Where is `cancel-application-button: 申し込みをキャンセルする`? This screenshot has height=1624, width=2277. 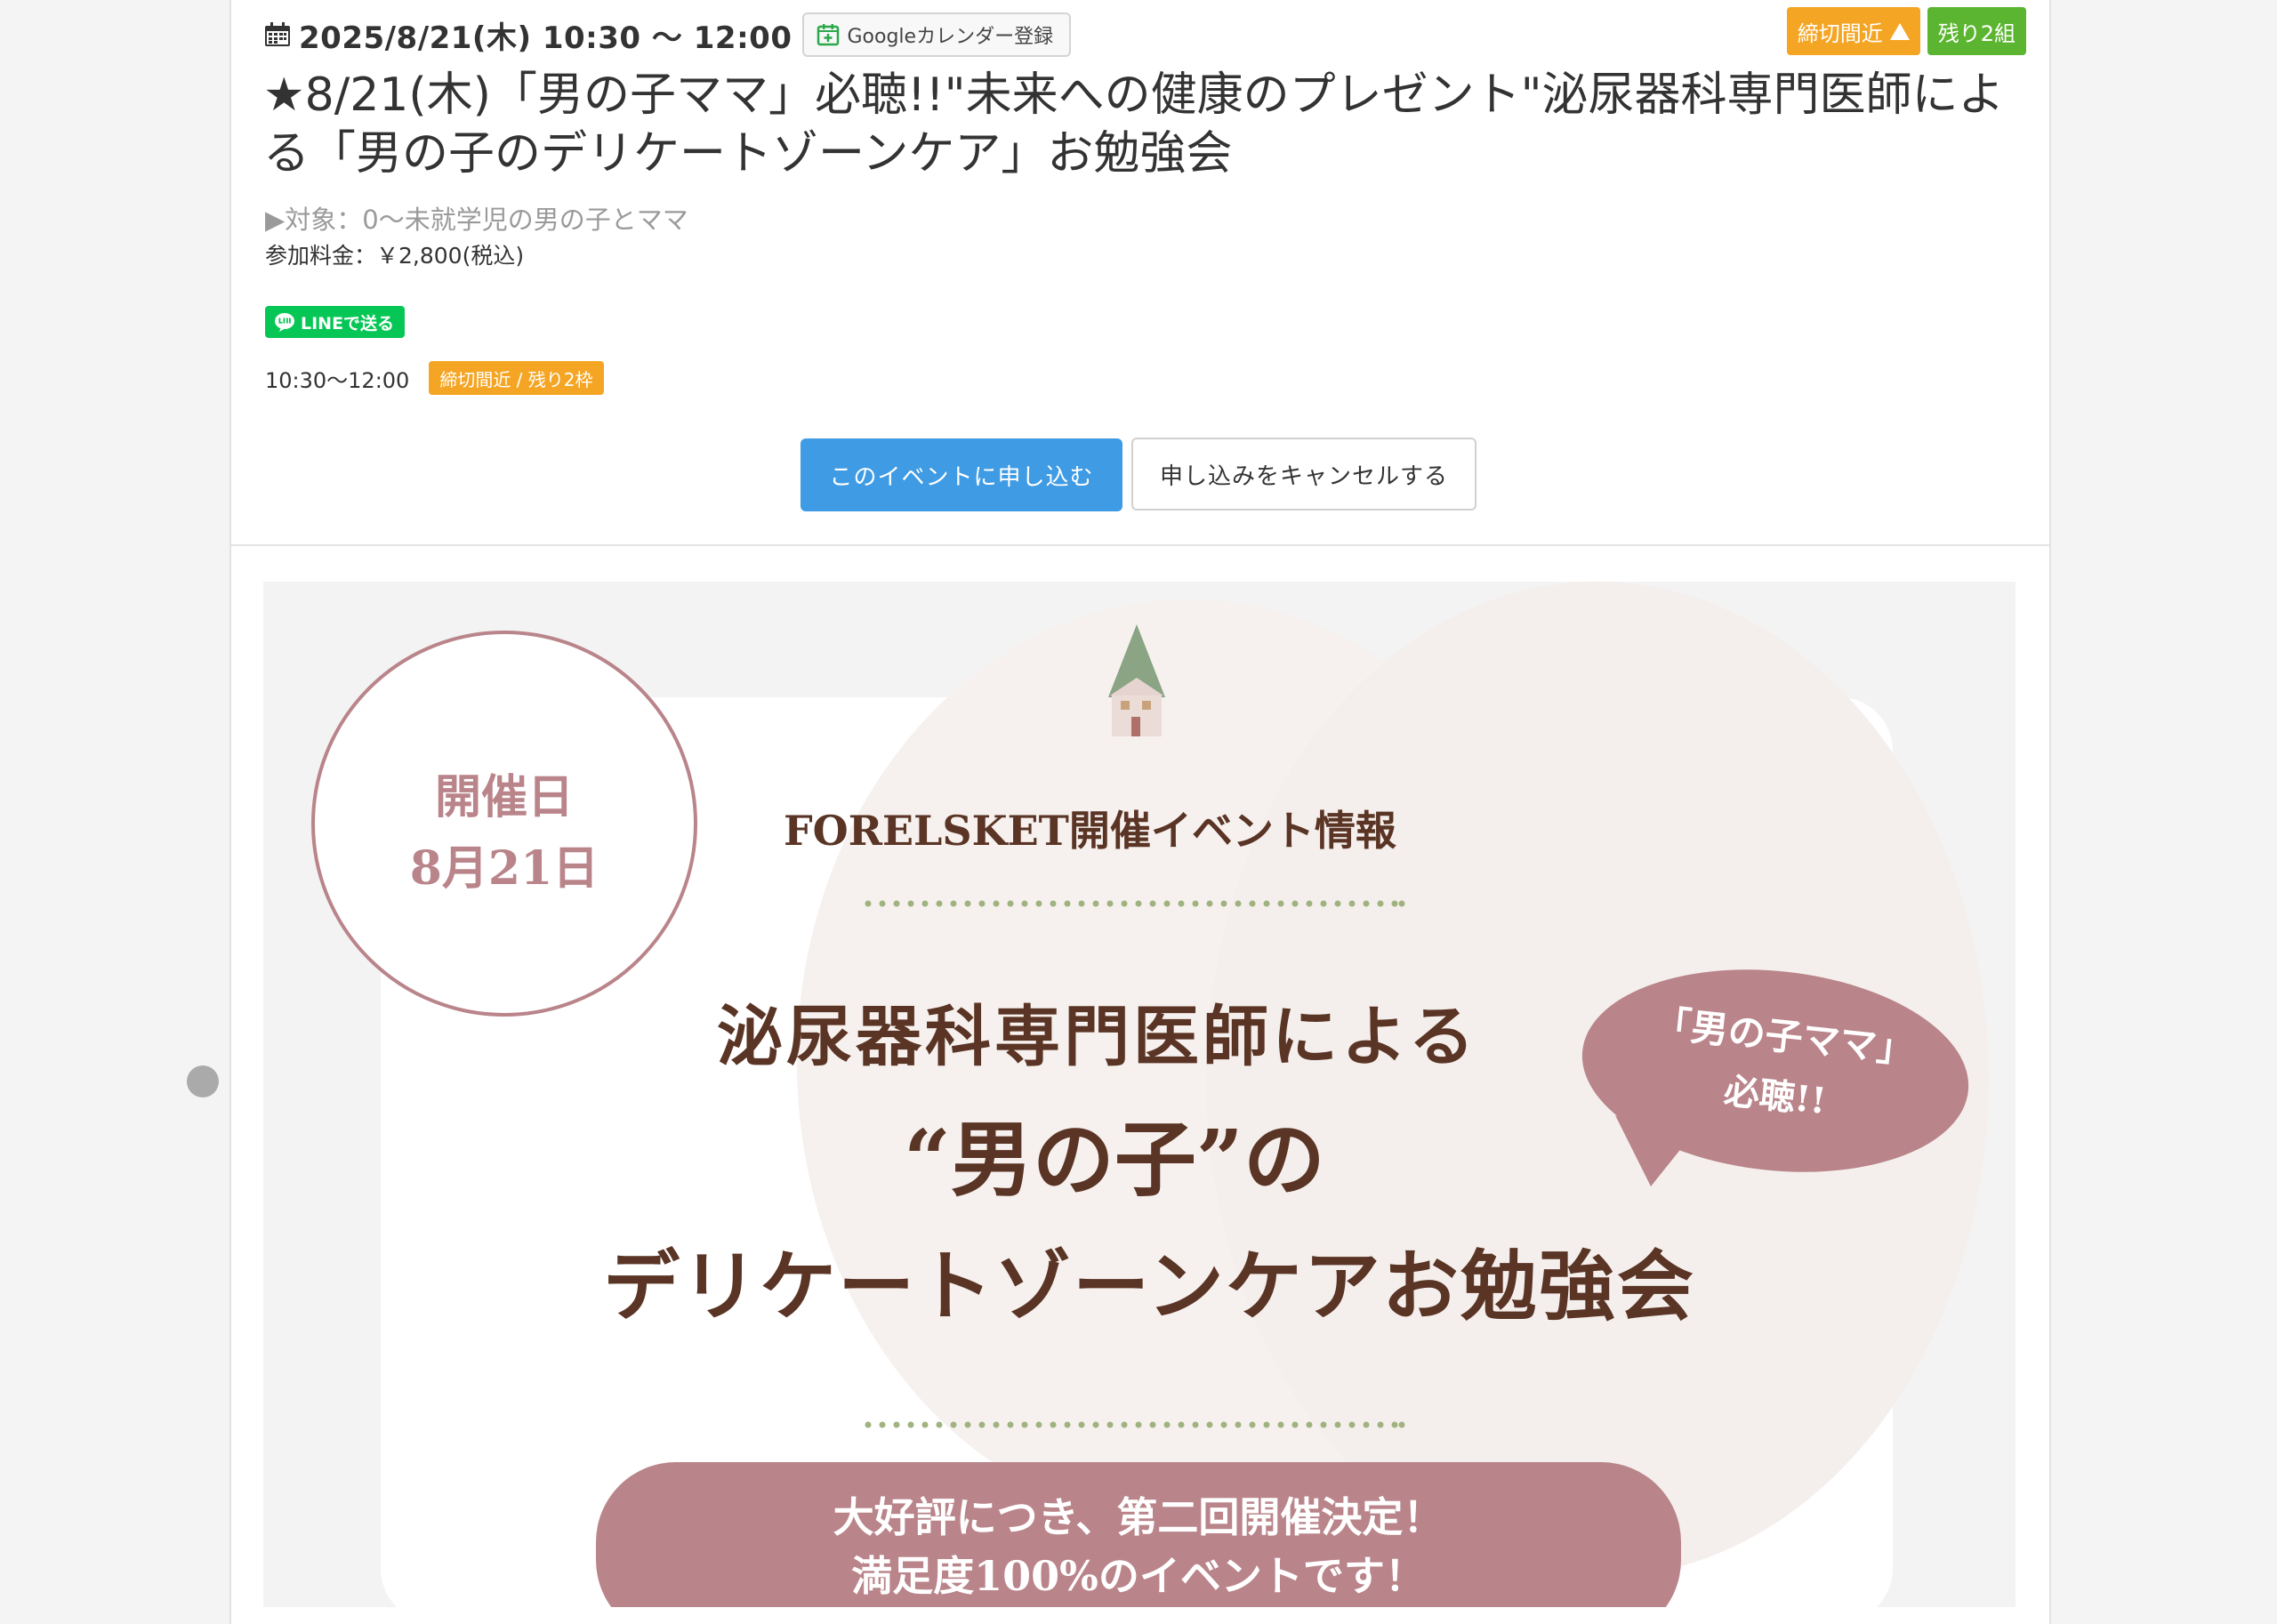
cancel-application-button: 申し込みをキャンセルする is located at coordinates (1303, 475).